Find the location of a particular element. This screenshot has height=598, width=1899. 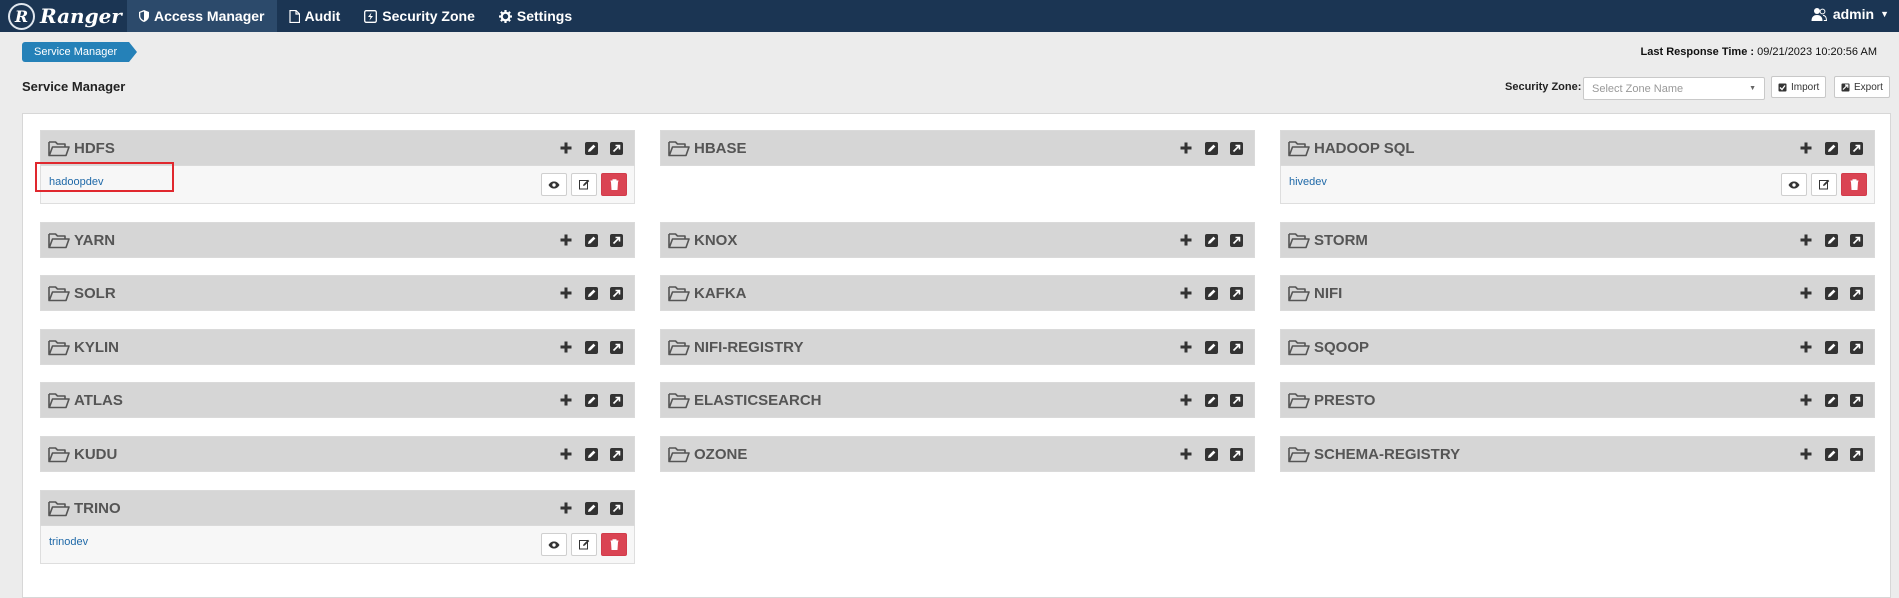

service-header: SCHEMA-REGISTRY is located at coordinates (1577, 454).